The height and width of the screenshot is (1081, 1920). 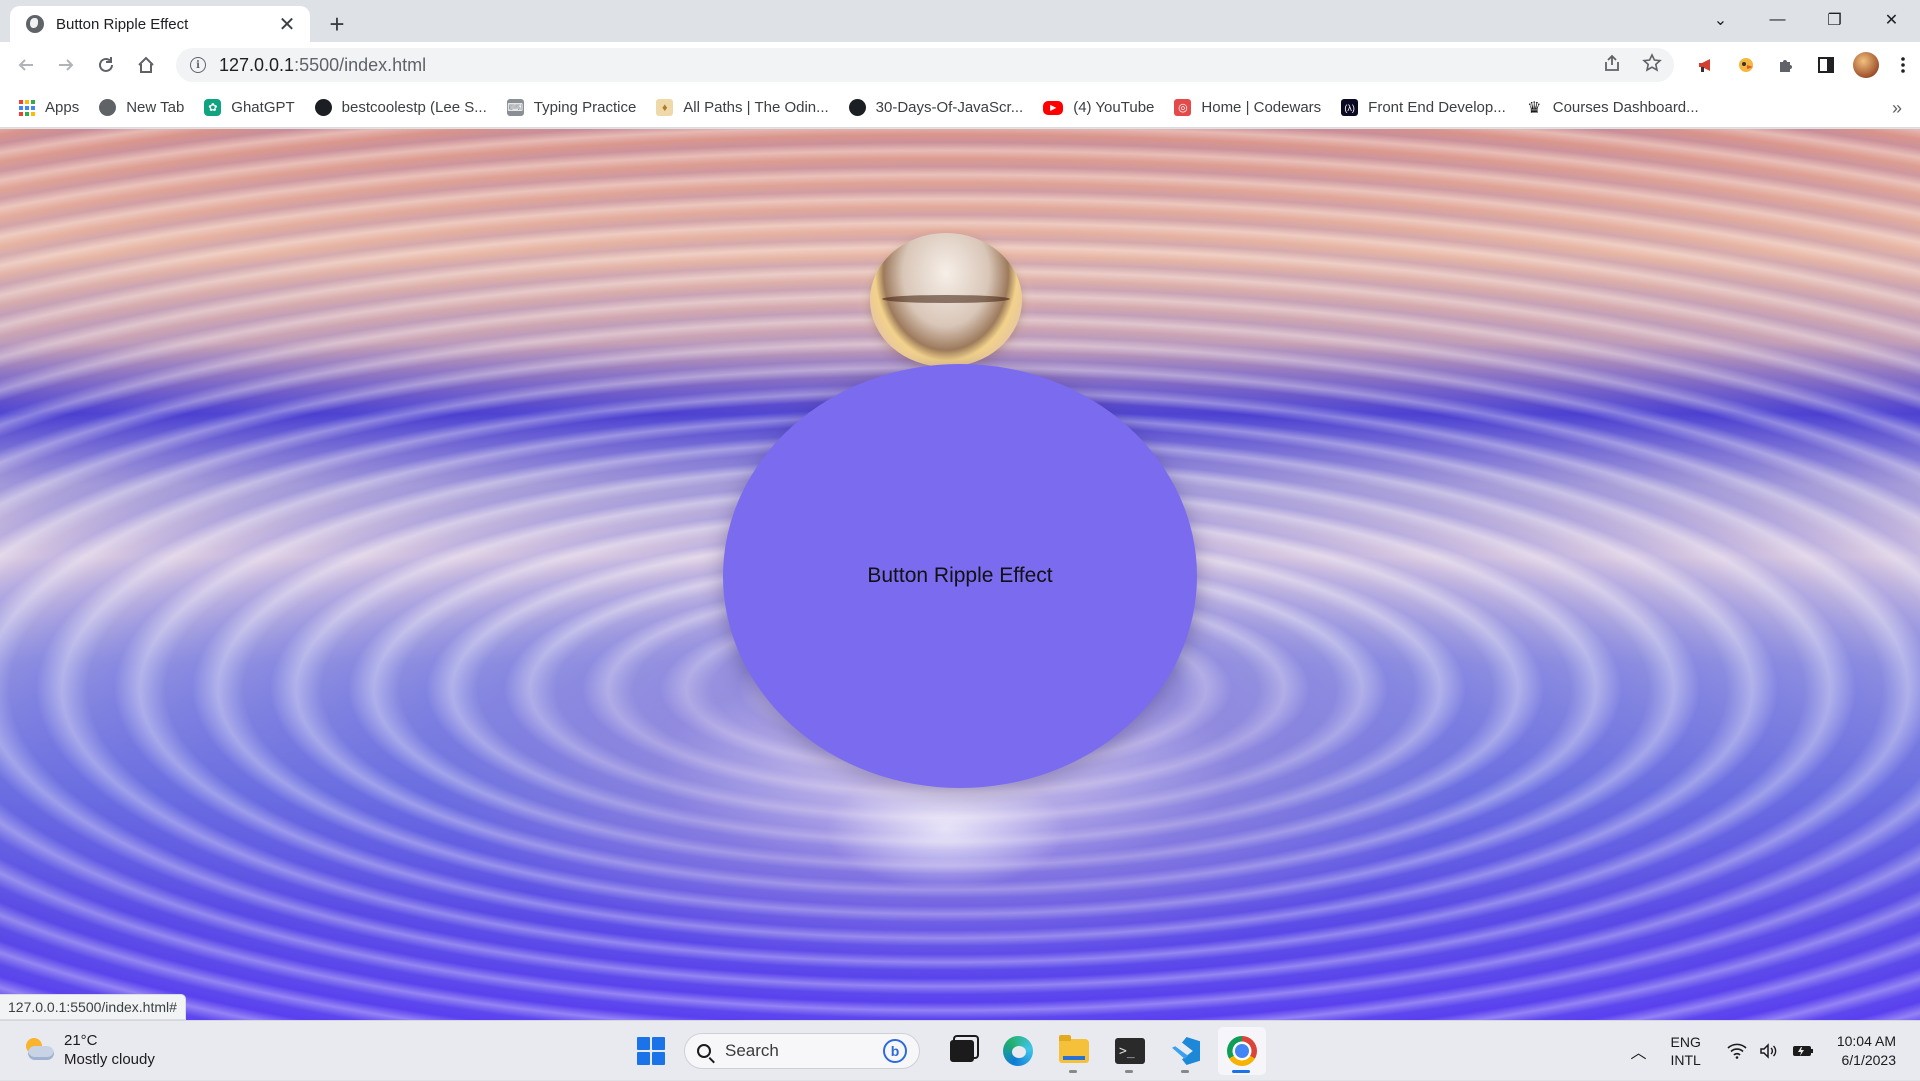 I want to click on edge-icon, so click(x=1018, y=1051).